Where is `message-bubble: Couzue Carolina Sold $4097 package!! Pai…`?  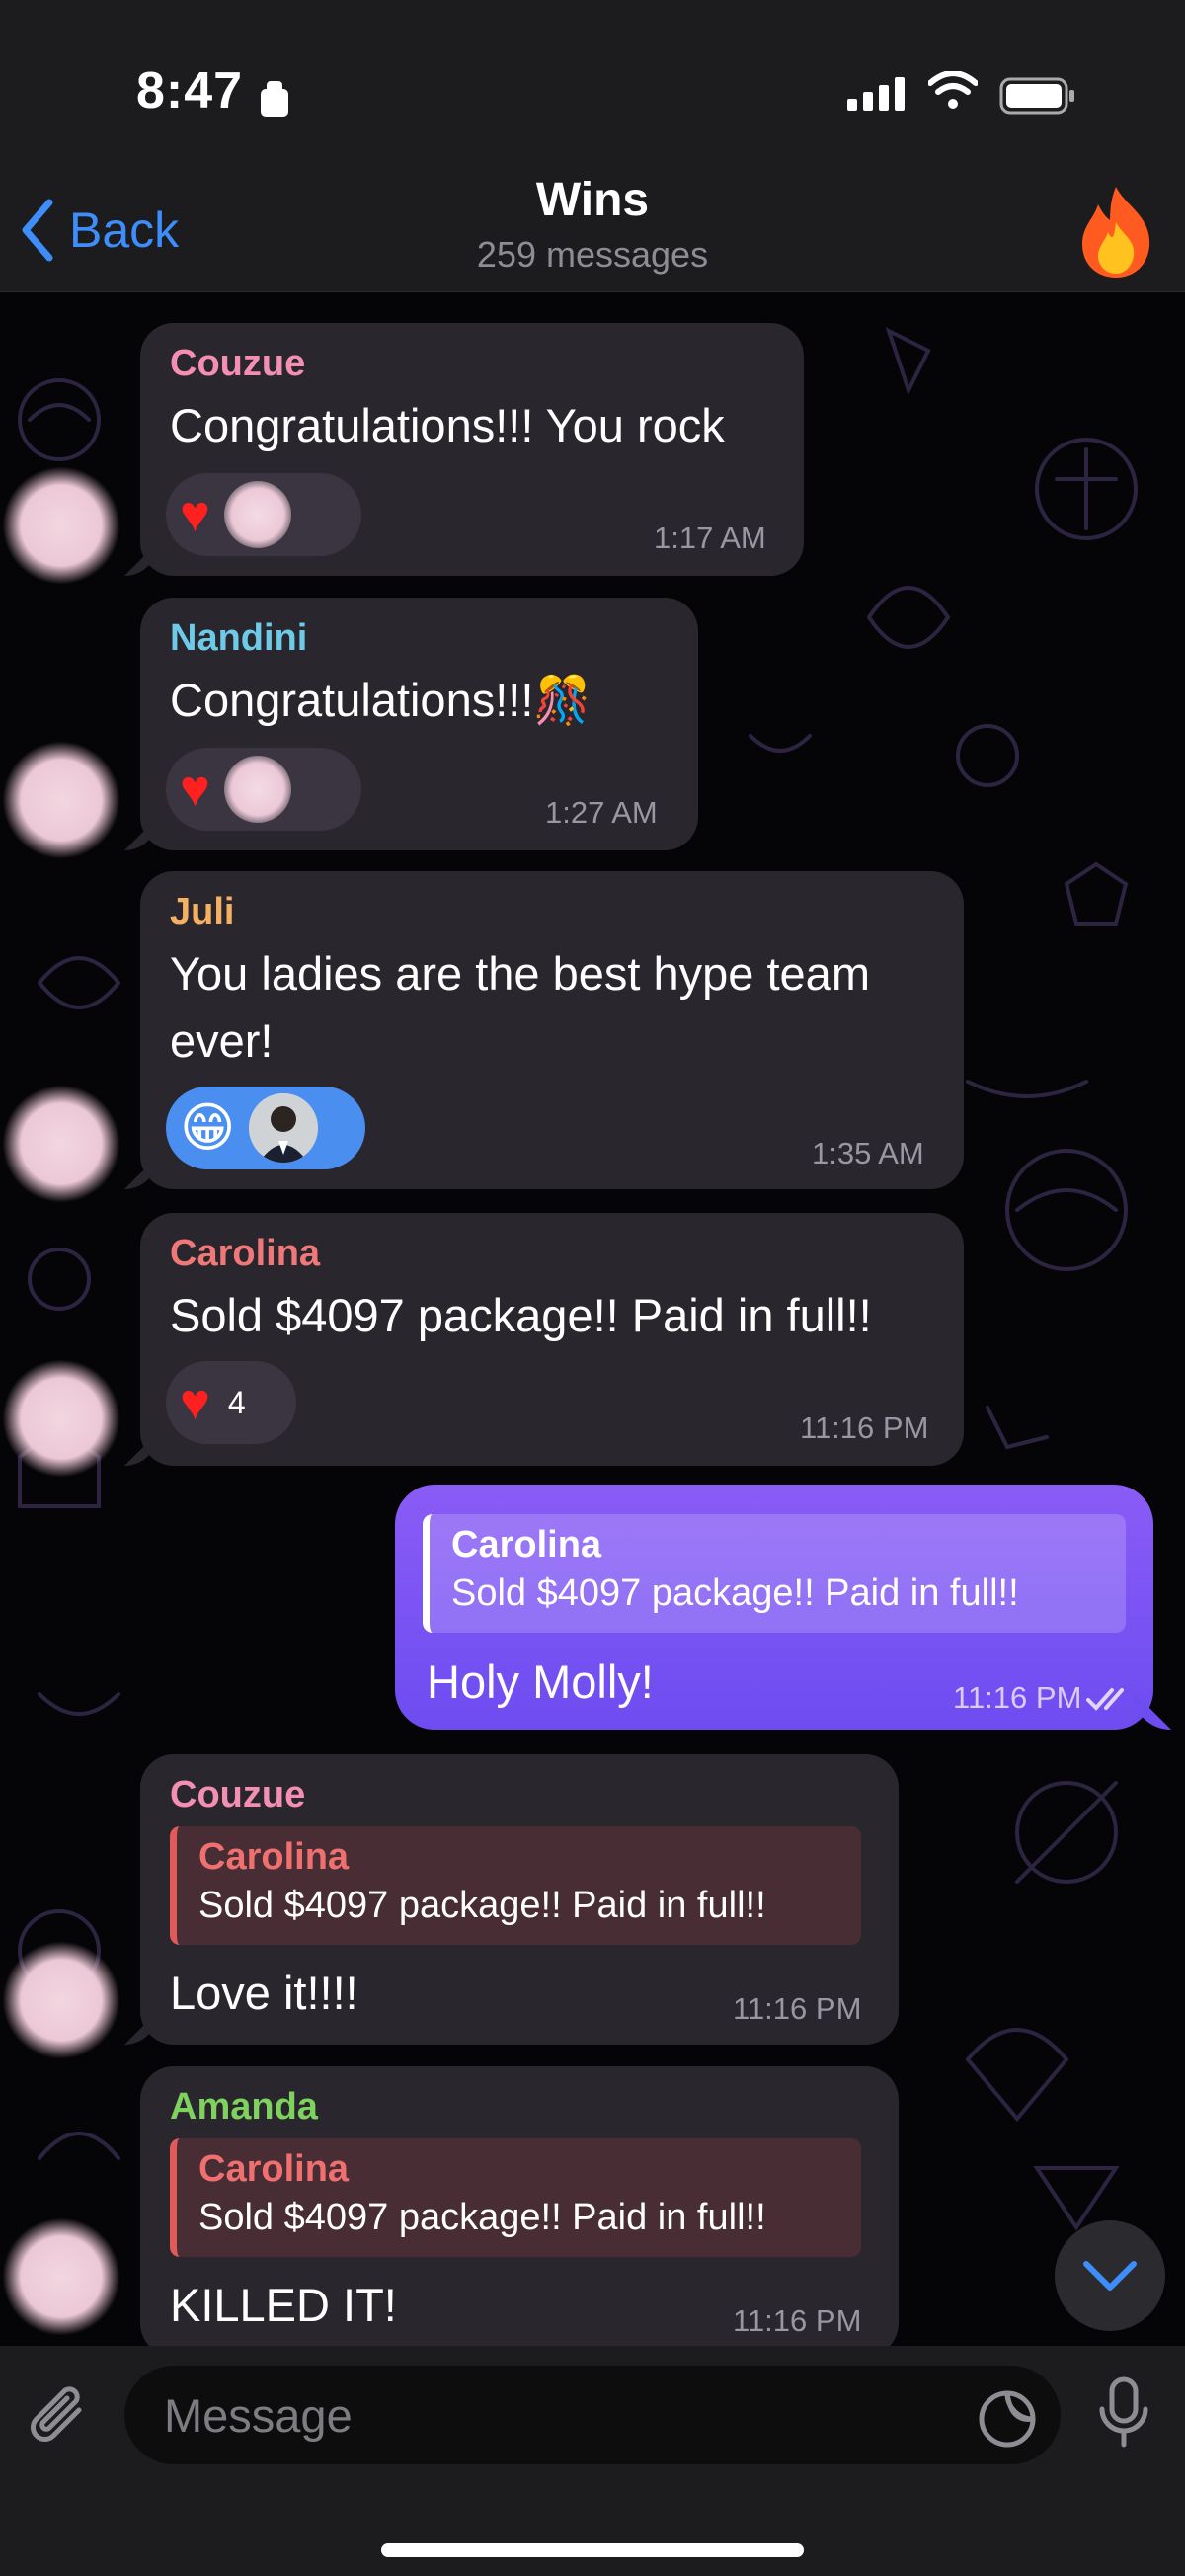
message-bubble: Couzue Carolina Sold $4097 package!! Pai… is located at coordinates (520, 1899).